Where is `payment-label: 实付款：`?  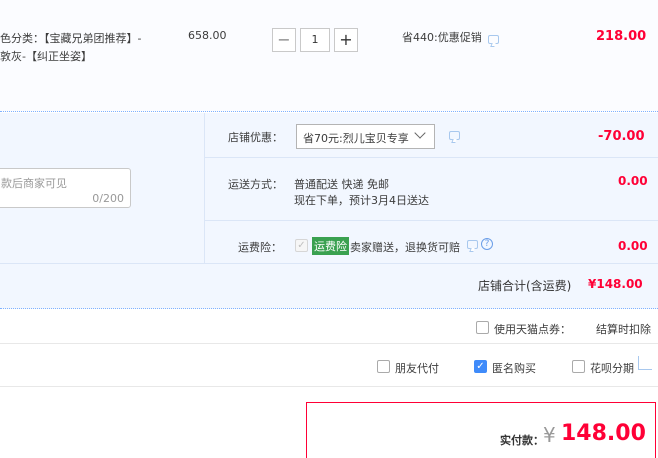 payment-label: 实付款： is located at coordinates (522, 440).